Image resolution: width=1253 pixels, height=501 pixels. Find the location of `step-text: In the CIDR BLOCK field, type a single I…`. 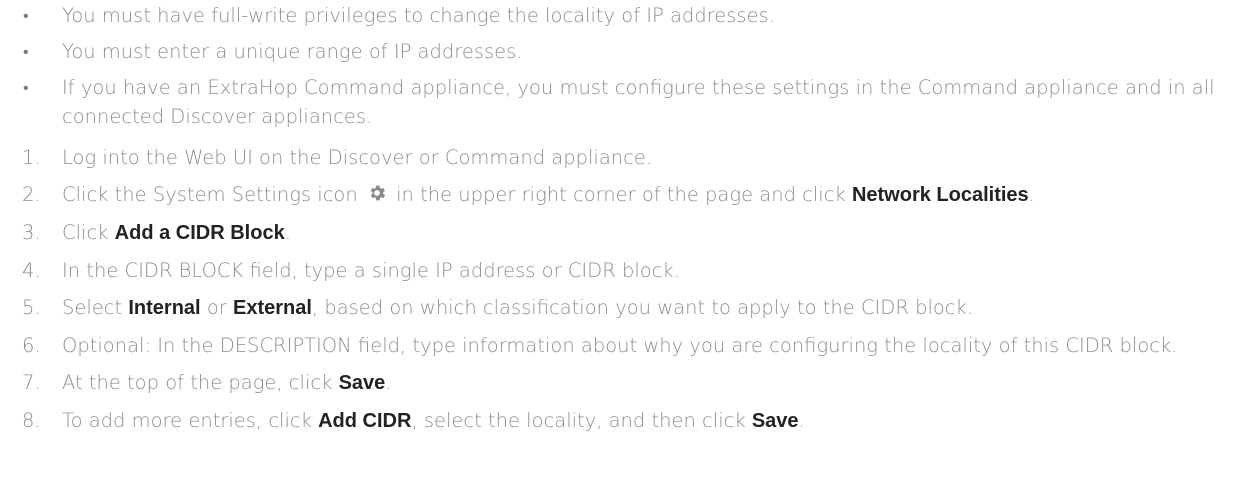

step-text: In the CIDR BLOCK field, type a single I… is located at coordinates (371, 270).